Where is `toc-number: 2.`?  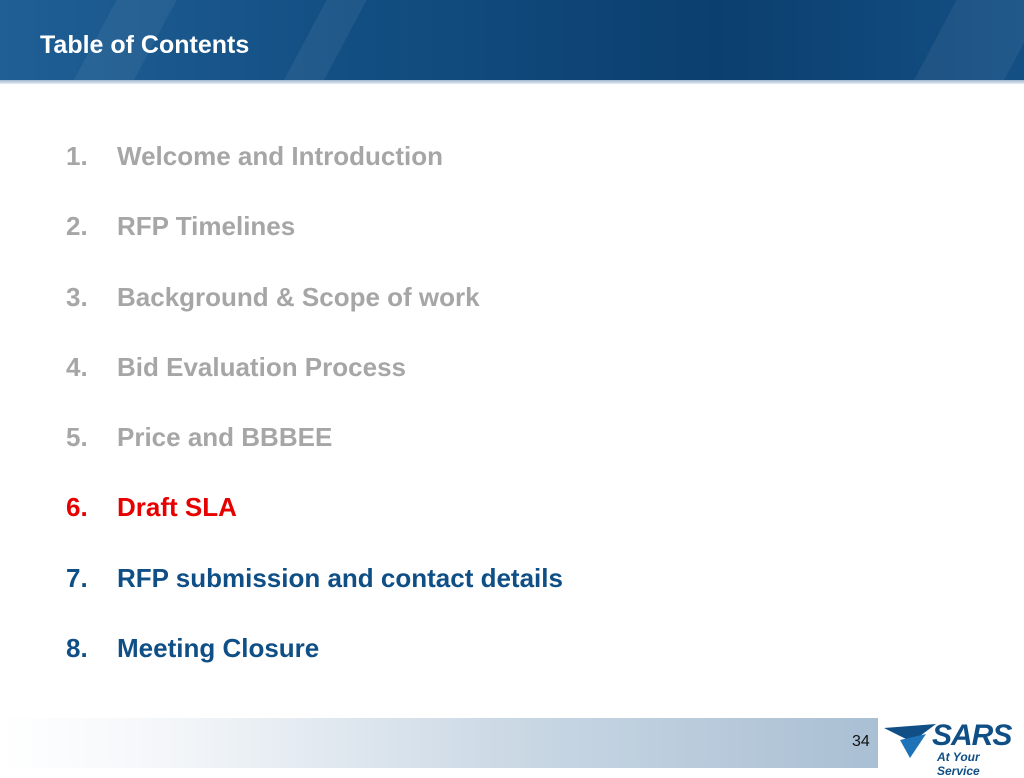
toc-number: 2. is located at coordinates (77, 226).